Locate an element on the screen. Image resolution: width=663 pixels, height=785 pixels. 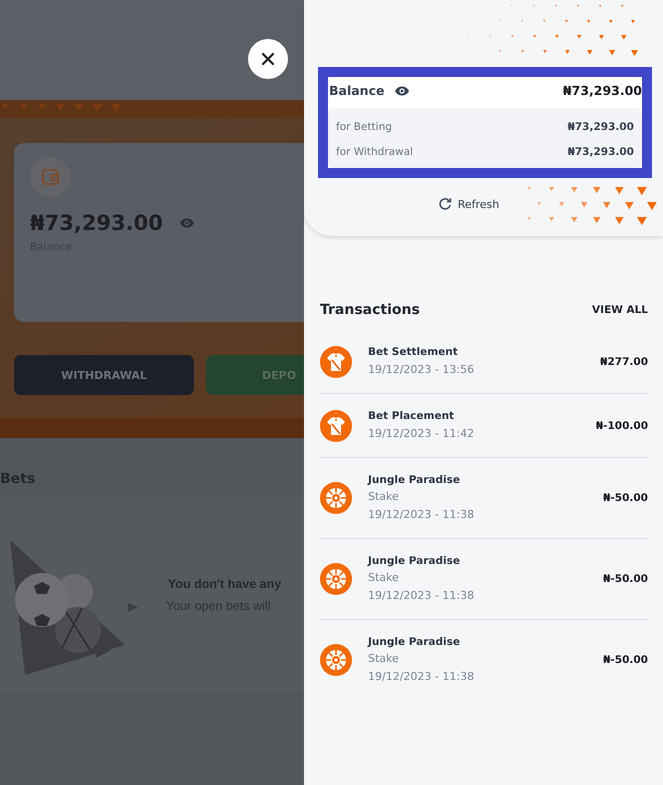
transaction-title: Bet Settlement is located at coordinates (413, 352).